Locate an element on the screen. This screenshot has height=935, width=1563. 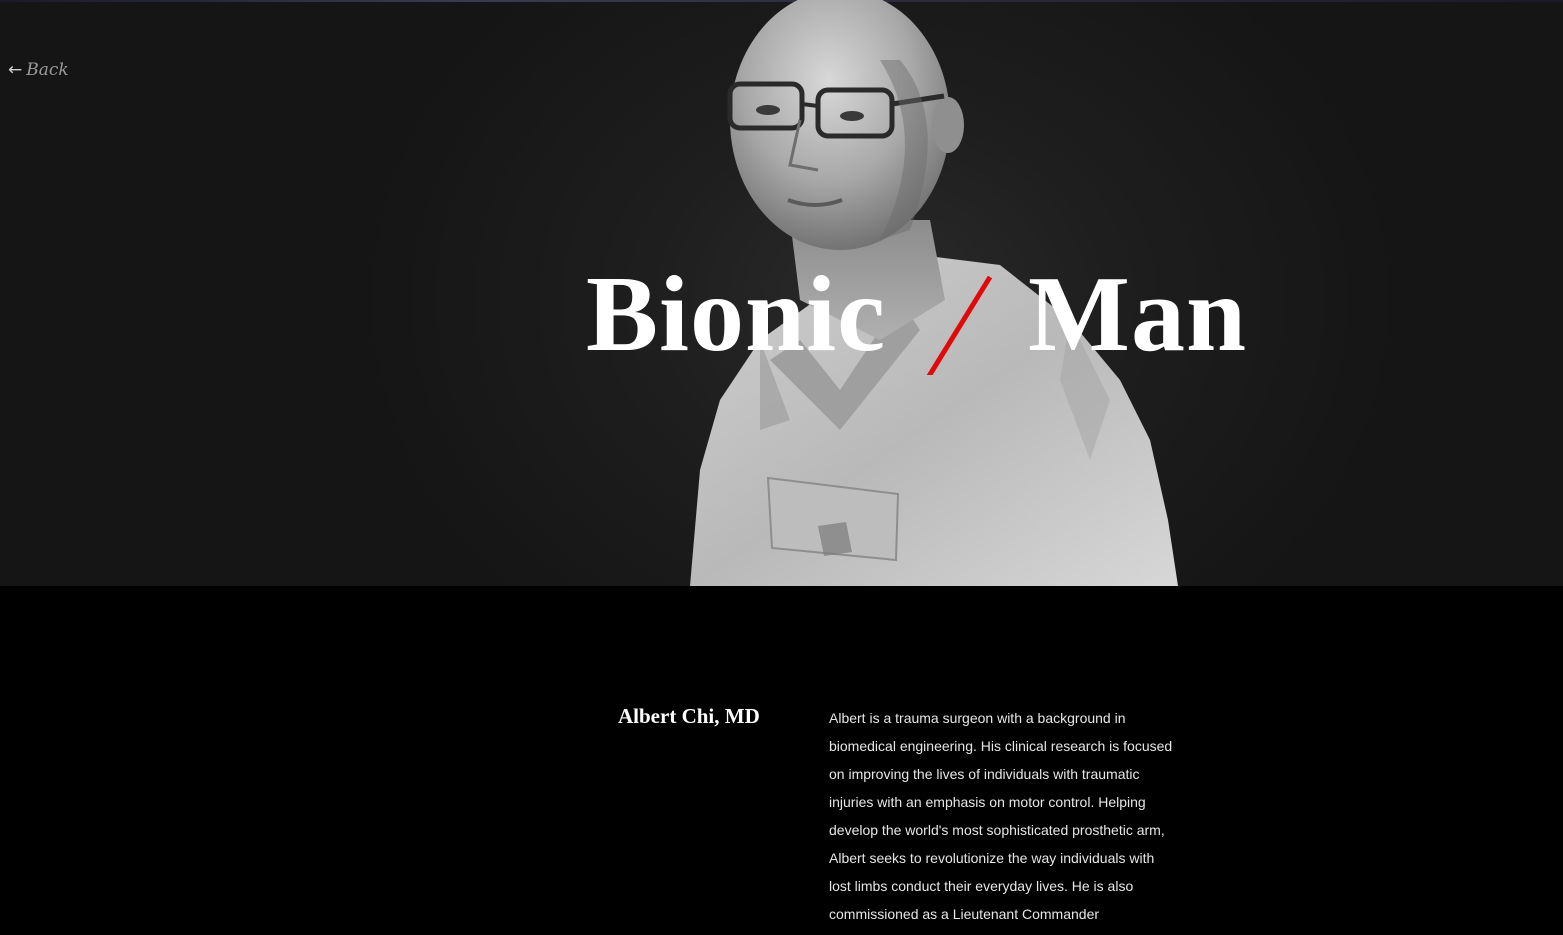
slash-divider-icon is located at coordinates (957, 315).